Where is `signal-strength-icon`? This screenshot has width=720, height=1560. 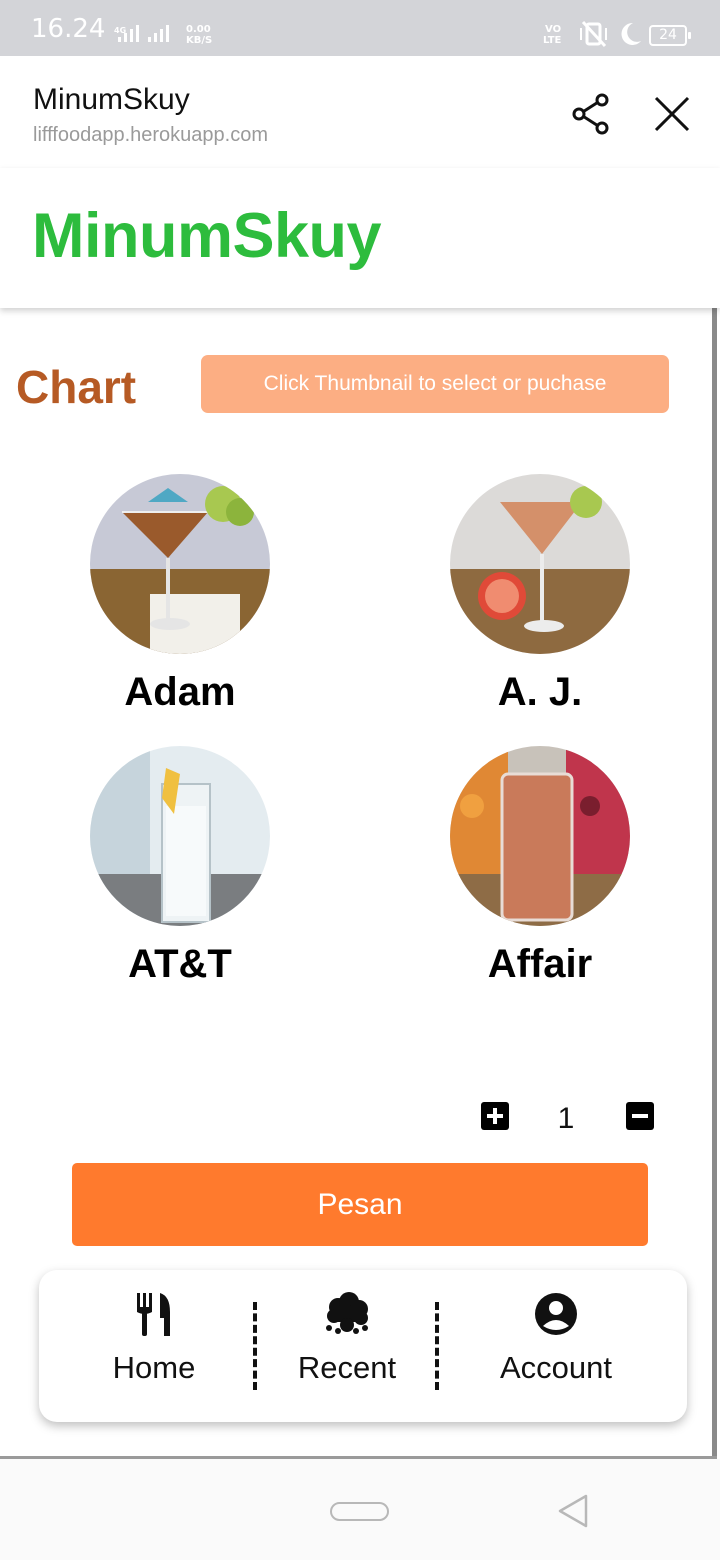 signal-strength-icon is located at coordinates (128, 33).